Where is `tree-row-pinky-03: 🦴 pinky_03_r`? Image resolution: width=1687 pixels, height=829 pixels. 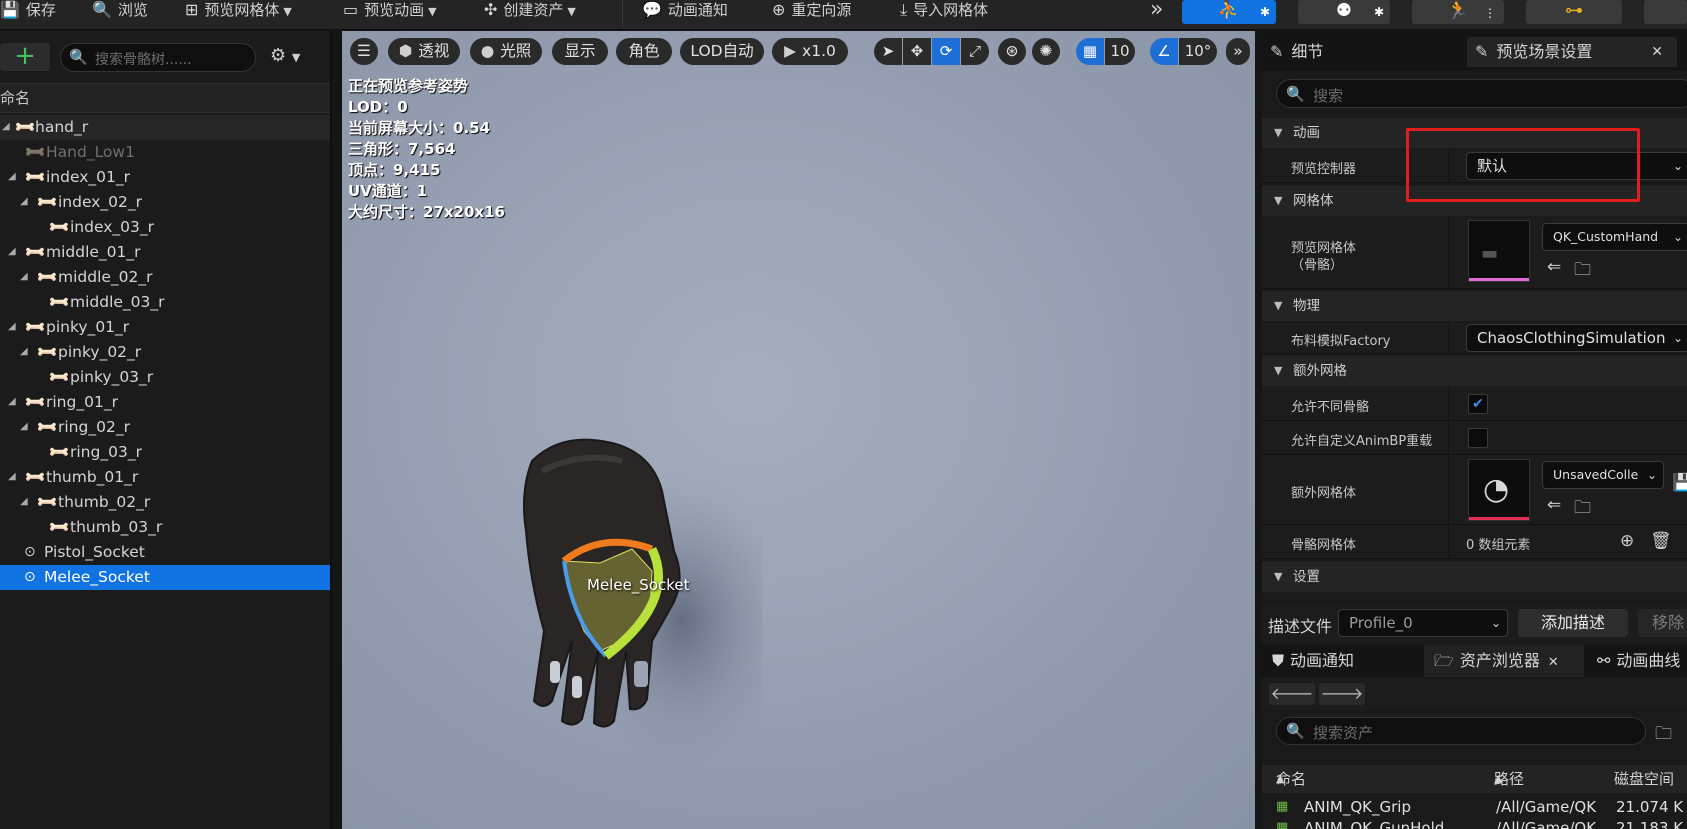
tree-row-pinky-03: 🦴 pinky_03_r is located at coordinates (165, 377).